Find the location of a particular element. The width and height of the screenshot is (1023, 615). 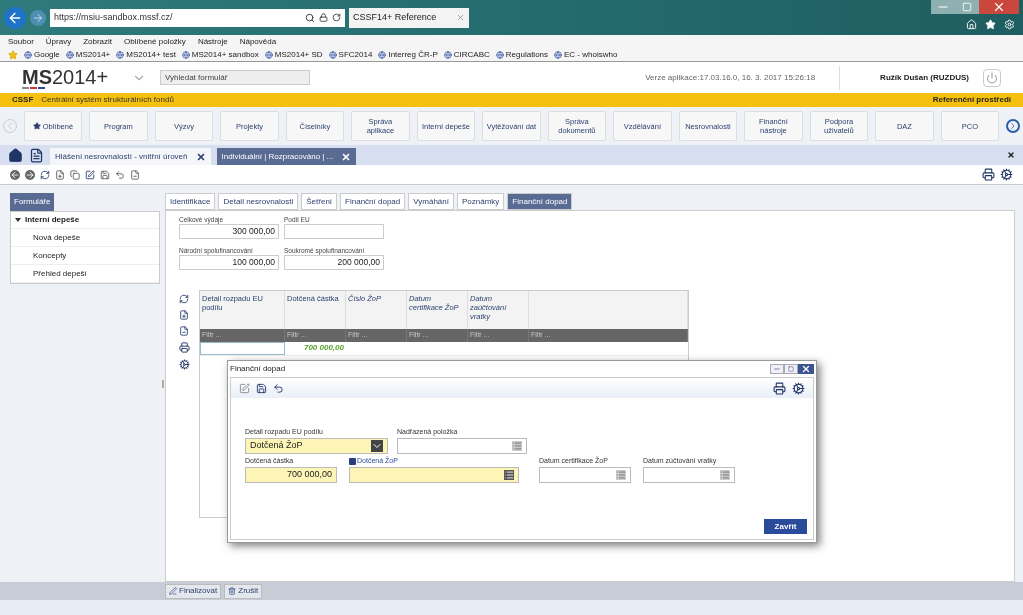

menu-item: Nápověda is located at coordinates (258, 41).